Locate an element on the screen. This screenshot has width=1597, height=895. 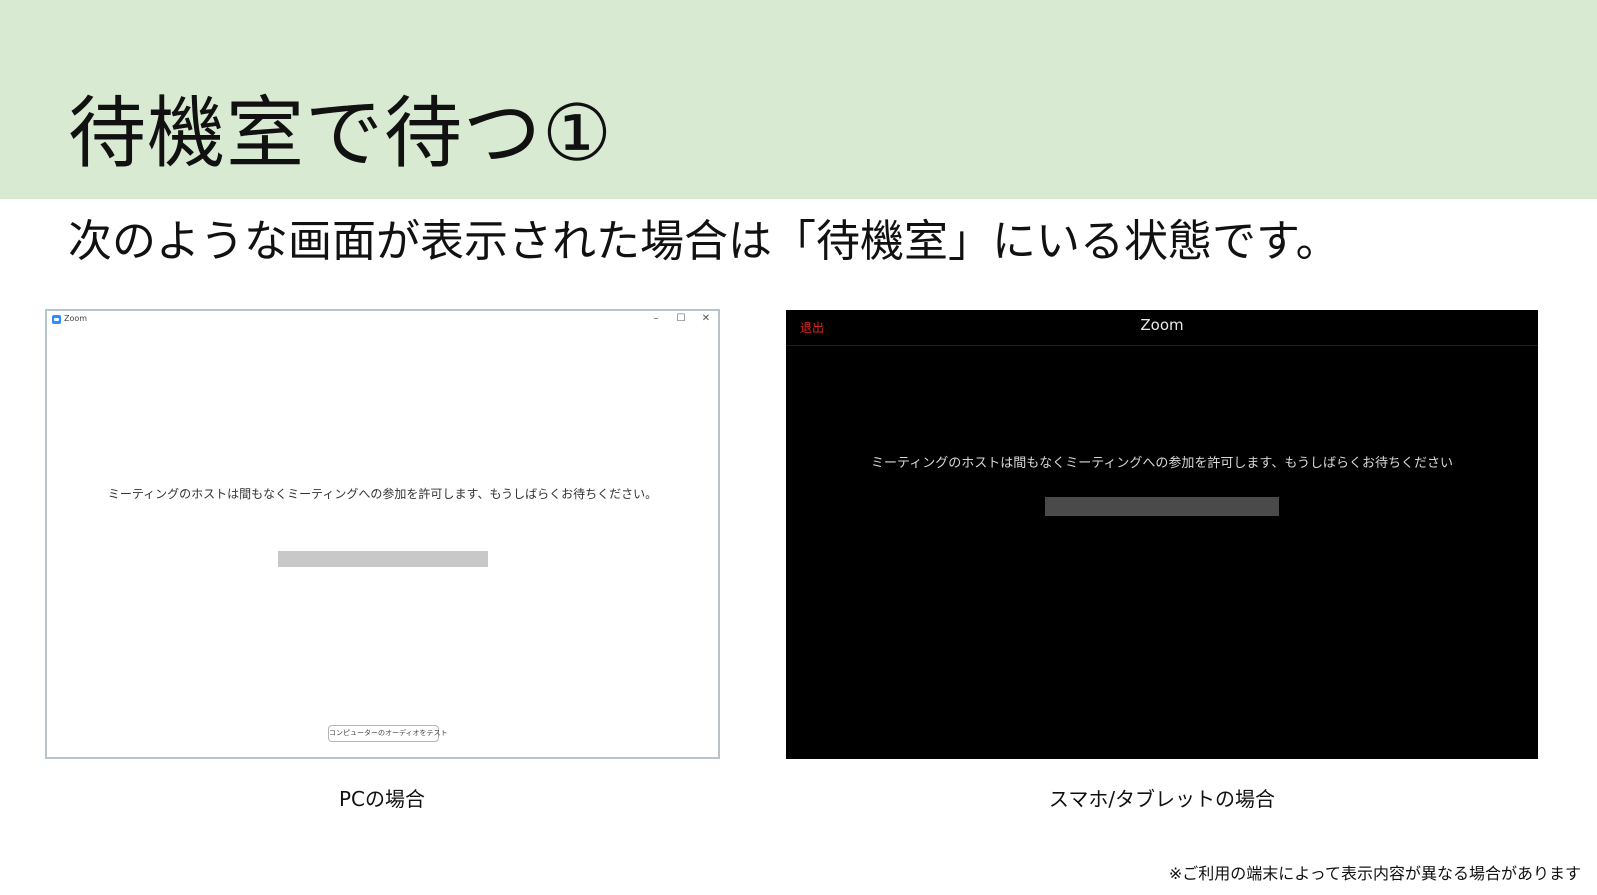
zoom-logo-icon is located at coordinates (56, 319).